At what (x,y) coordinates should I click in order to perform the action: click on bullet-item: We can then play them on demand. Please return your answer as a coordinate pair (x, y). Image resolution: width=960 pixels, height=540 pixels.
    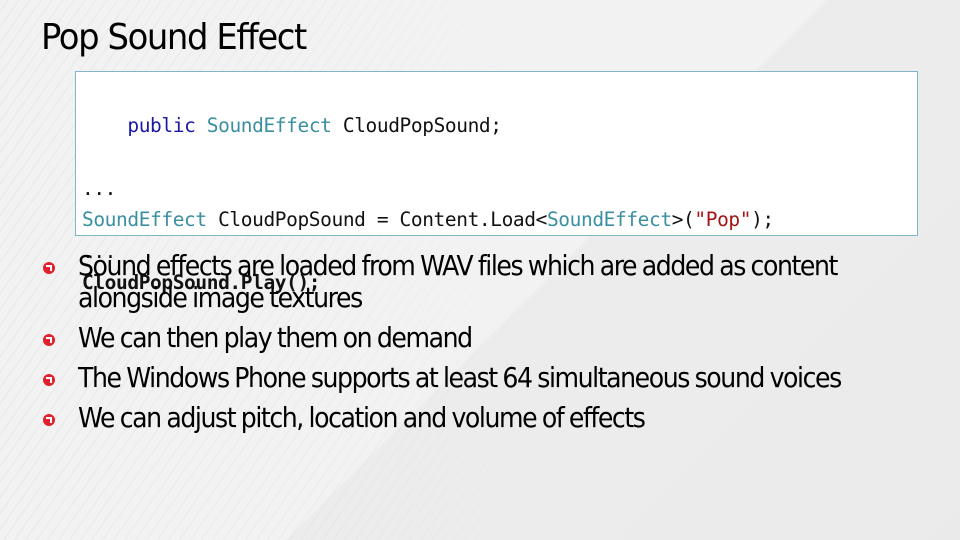
    Looking at the image, I should click on (480, 338).